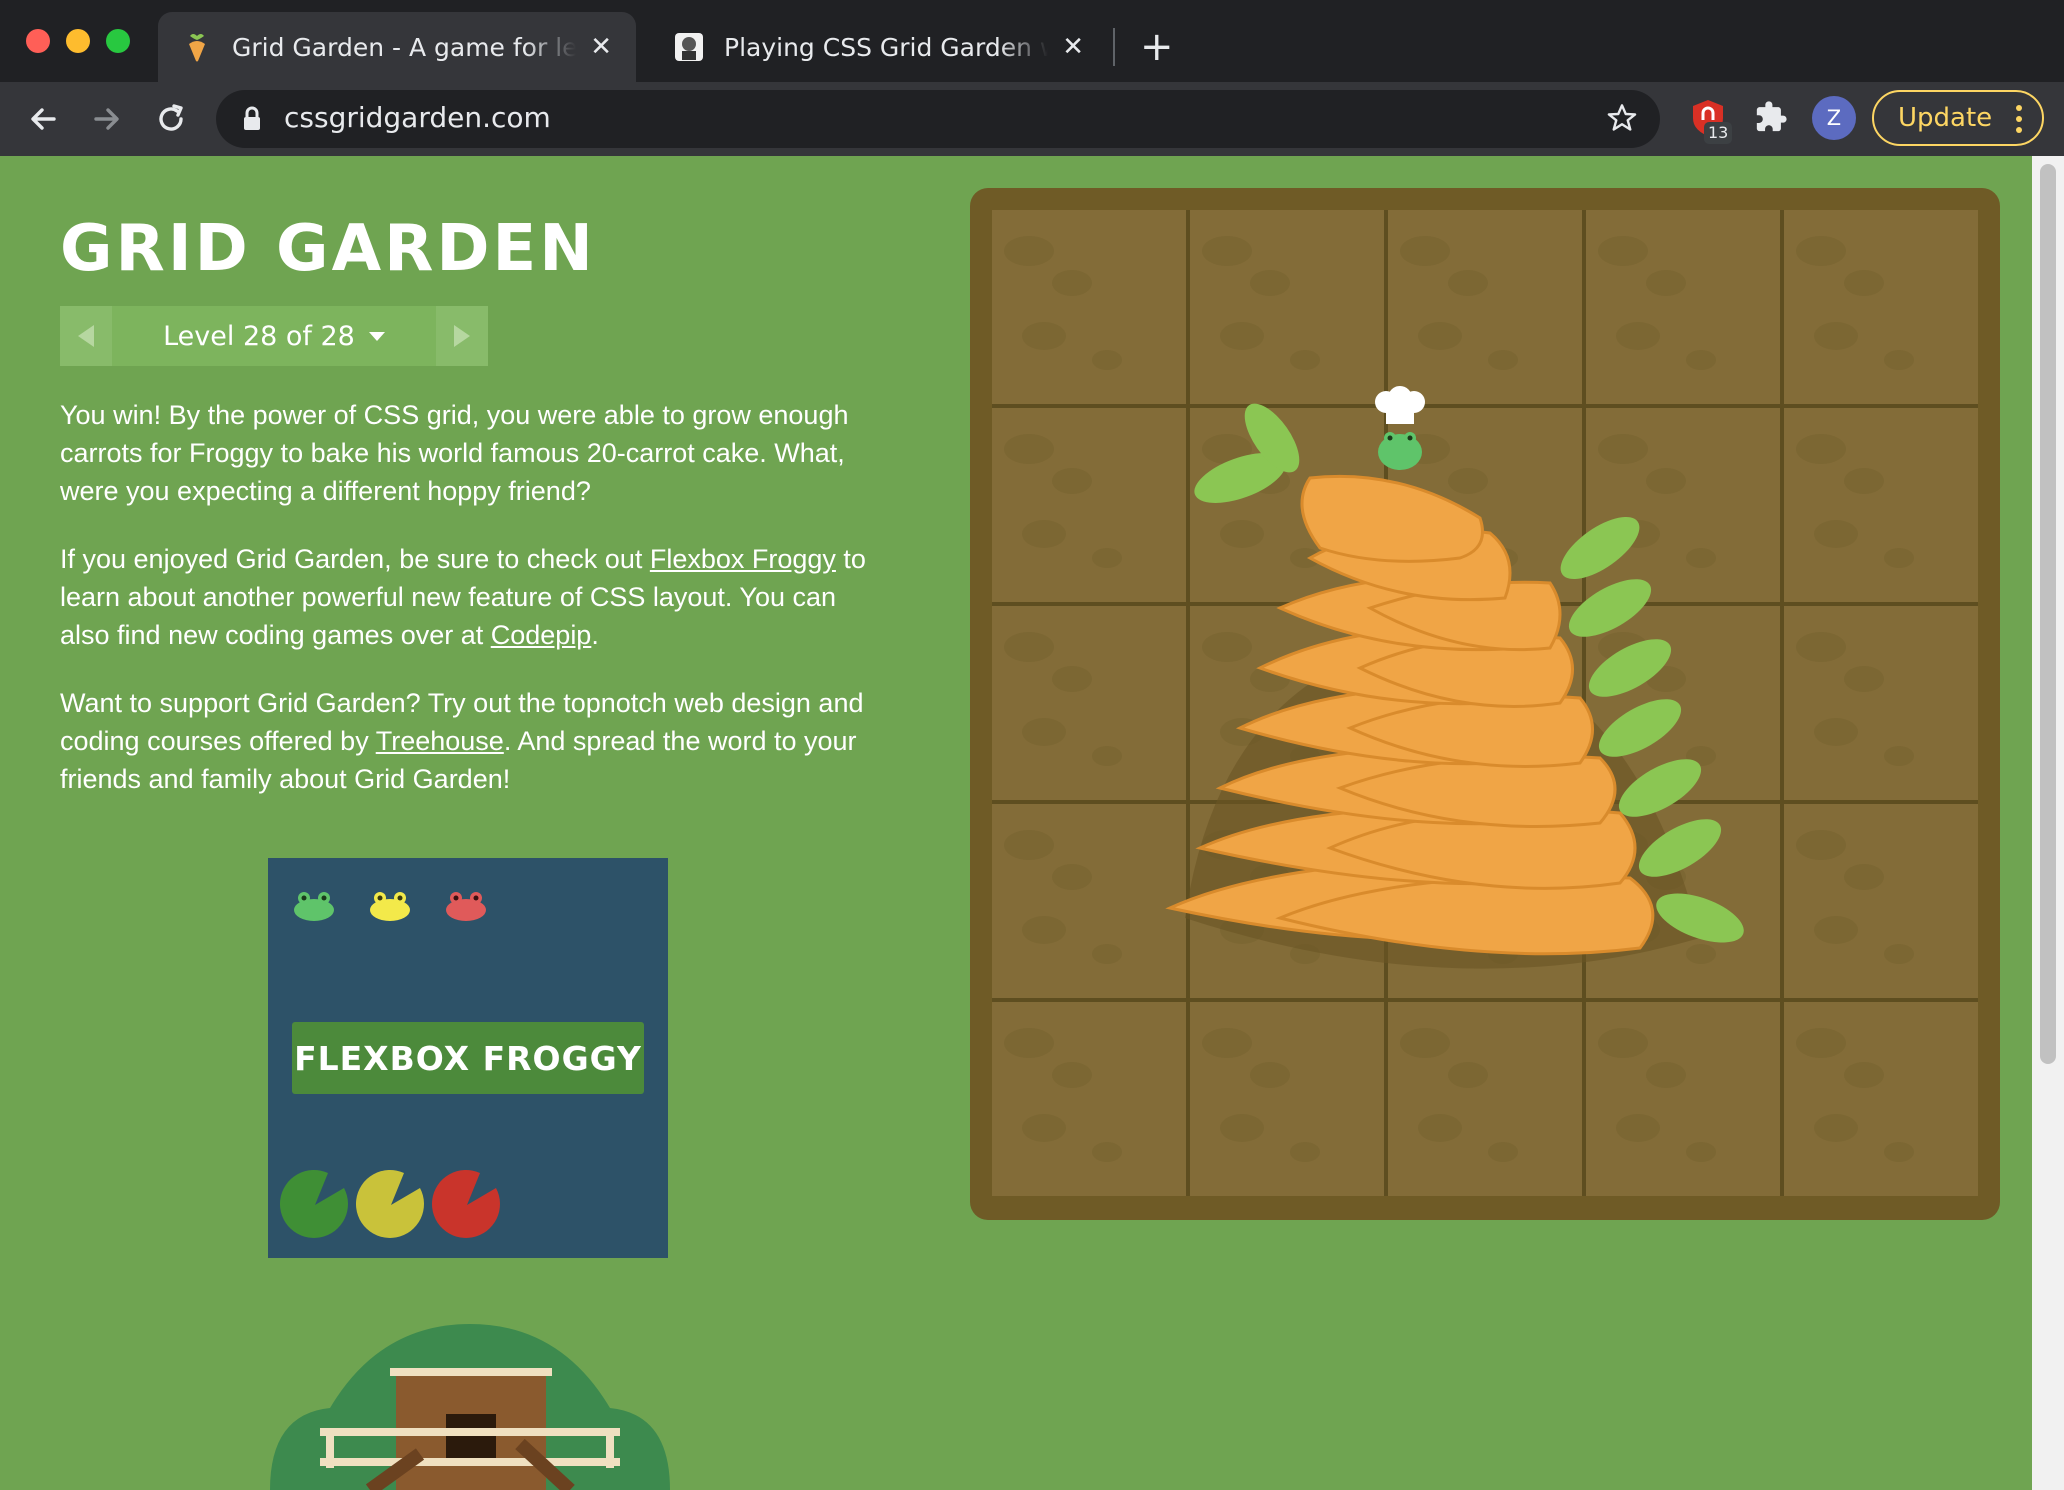 Image resolution: width=2064 pixels, height=1490 pixels. I want to click on url-text: cssgridgarden.com, so click(417, 117).